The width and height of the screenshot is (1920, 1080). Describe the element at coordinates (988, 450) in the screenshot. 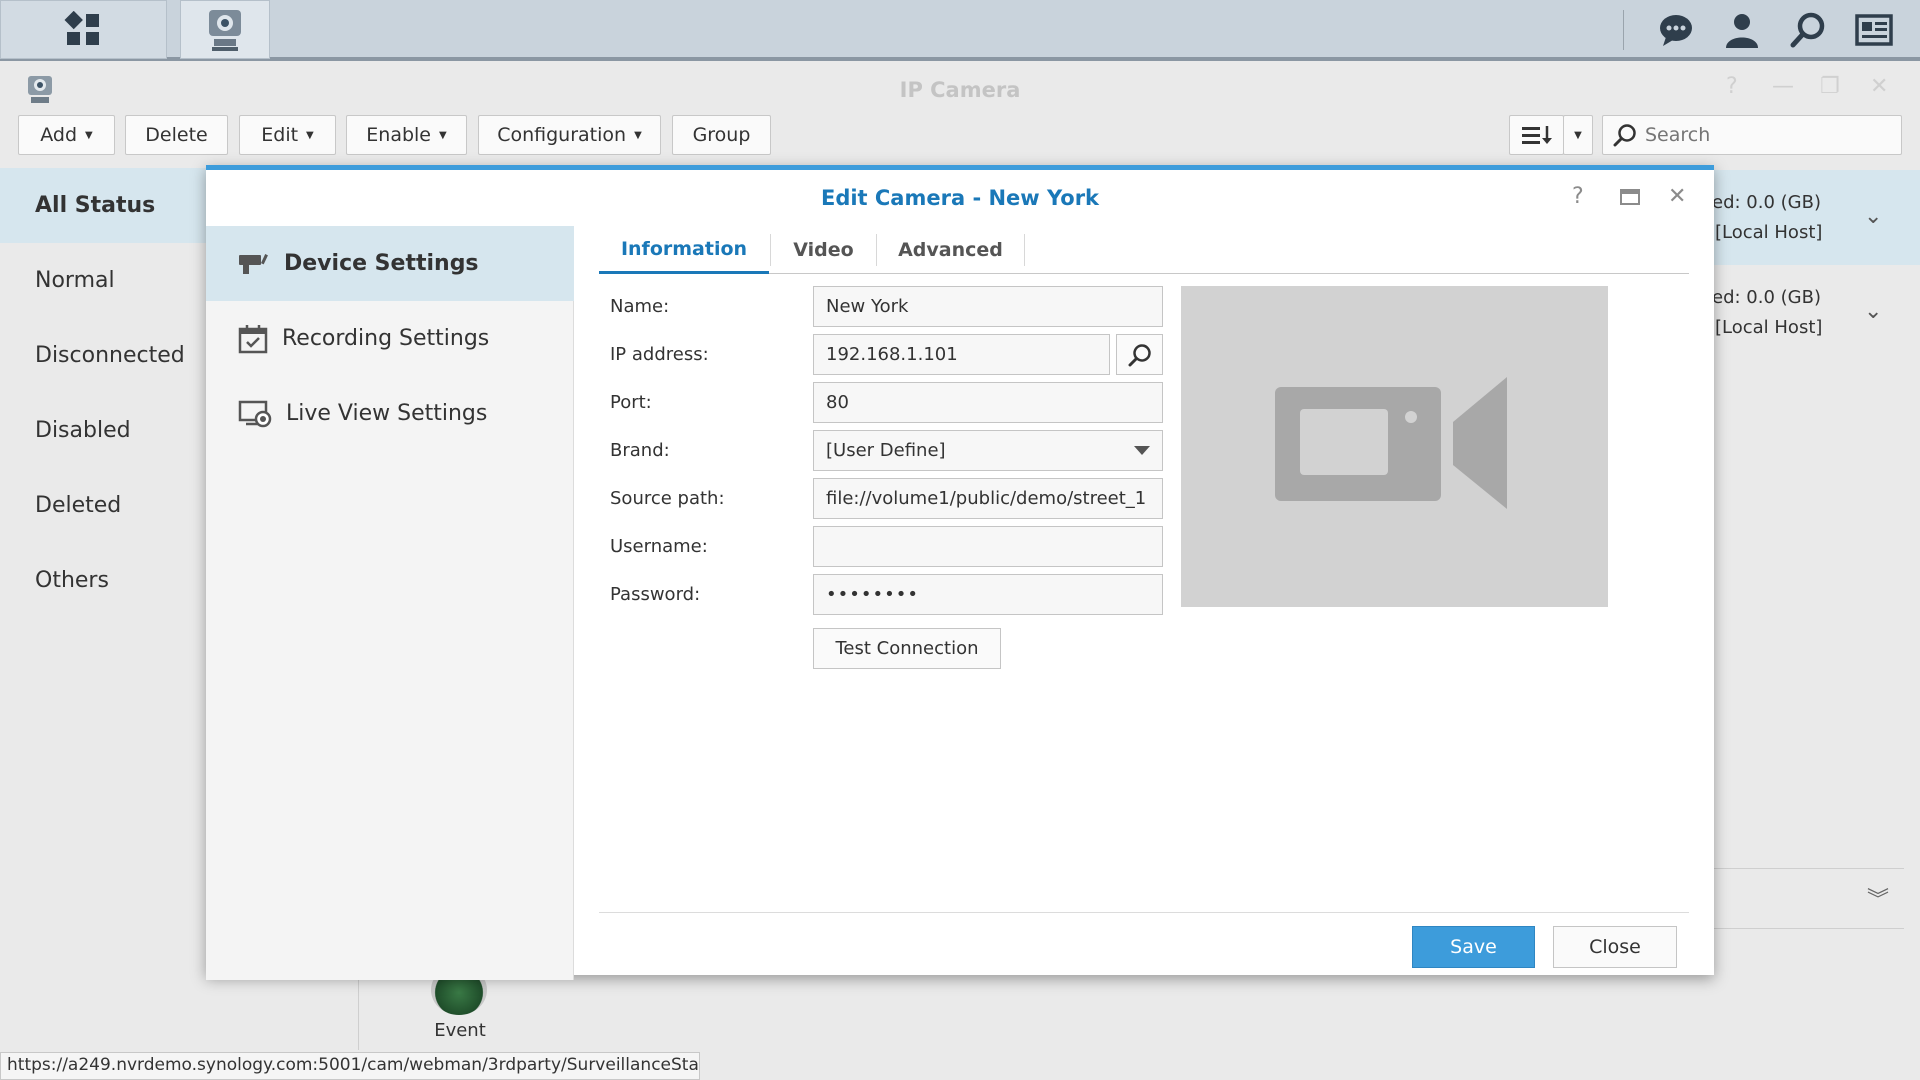

I see `brand-select: [User Define]` at that location.